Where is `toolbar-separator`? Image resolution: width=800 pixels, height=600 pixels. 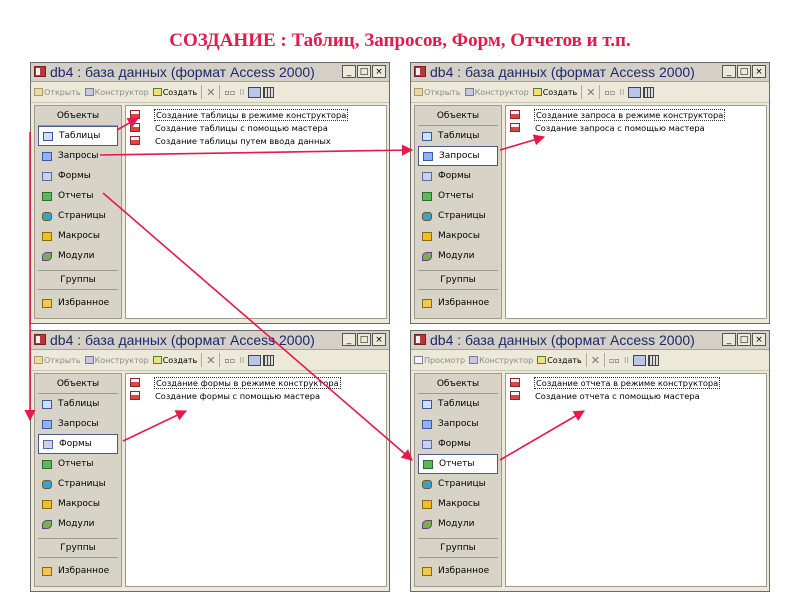 toolbar-separator is located at coordinates (220, 360).